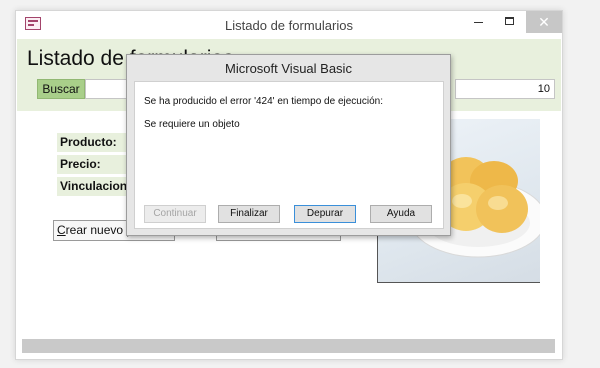 The image size is (600, 368). What do you see at coordinates (61, 230) in the screenshot?
I see `create-accesskey: C` at bounding box center [61, 230].